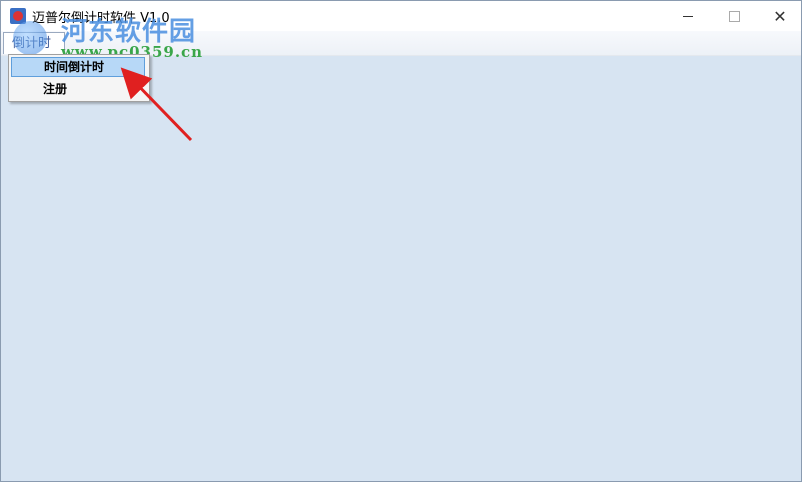  Describe the element at coordinates (156, 104) in the screenshot. I see `annotation-arrow-icon` at that location.